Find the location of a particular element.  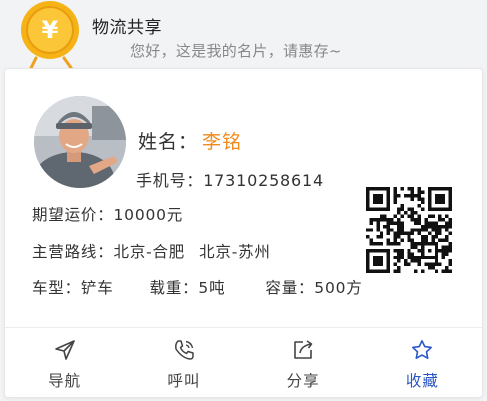

share-button: 分享 is located at coordinates (303, 362).